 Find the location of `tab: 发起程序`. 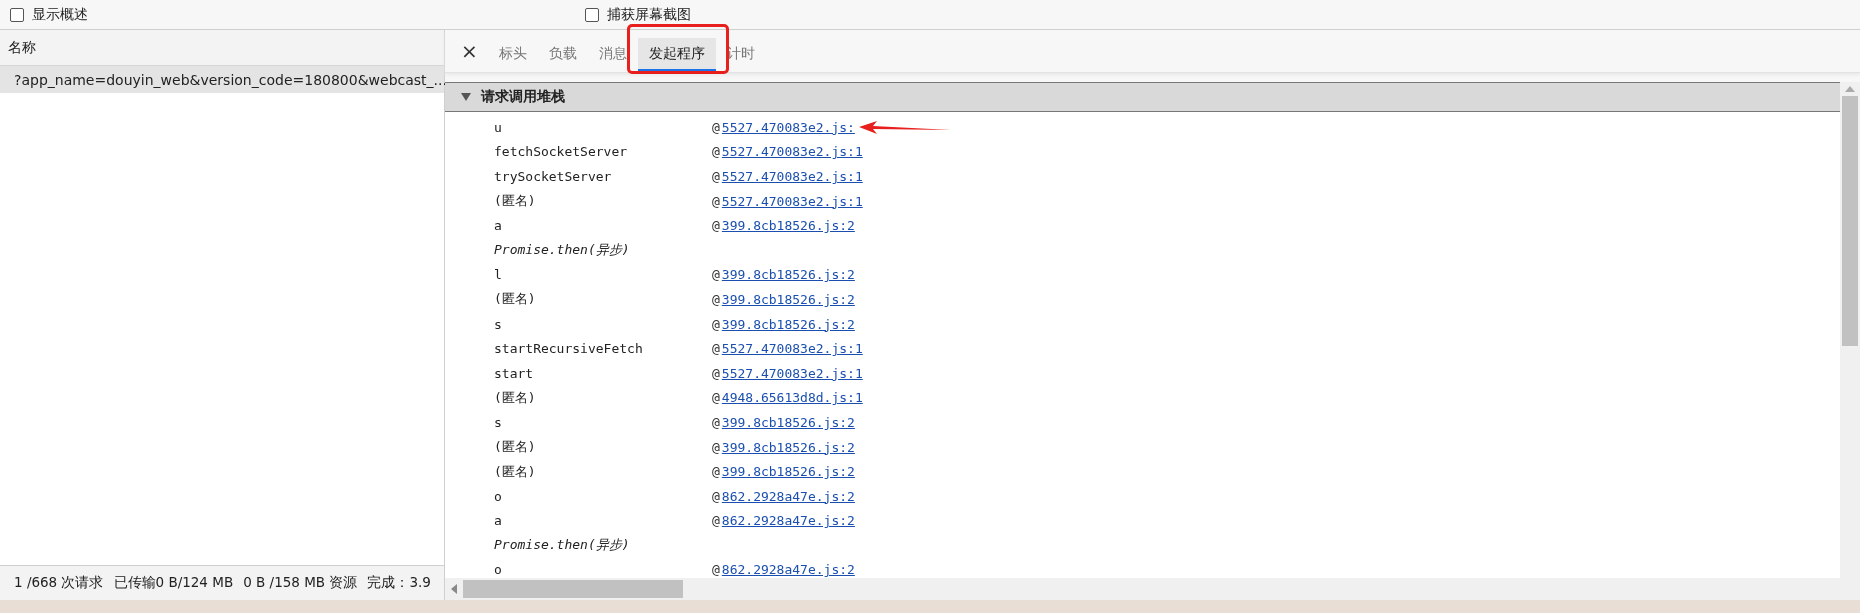

tab: 发起程序 is located at coordinates (676, 55).